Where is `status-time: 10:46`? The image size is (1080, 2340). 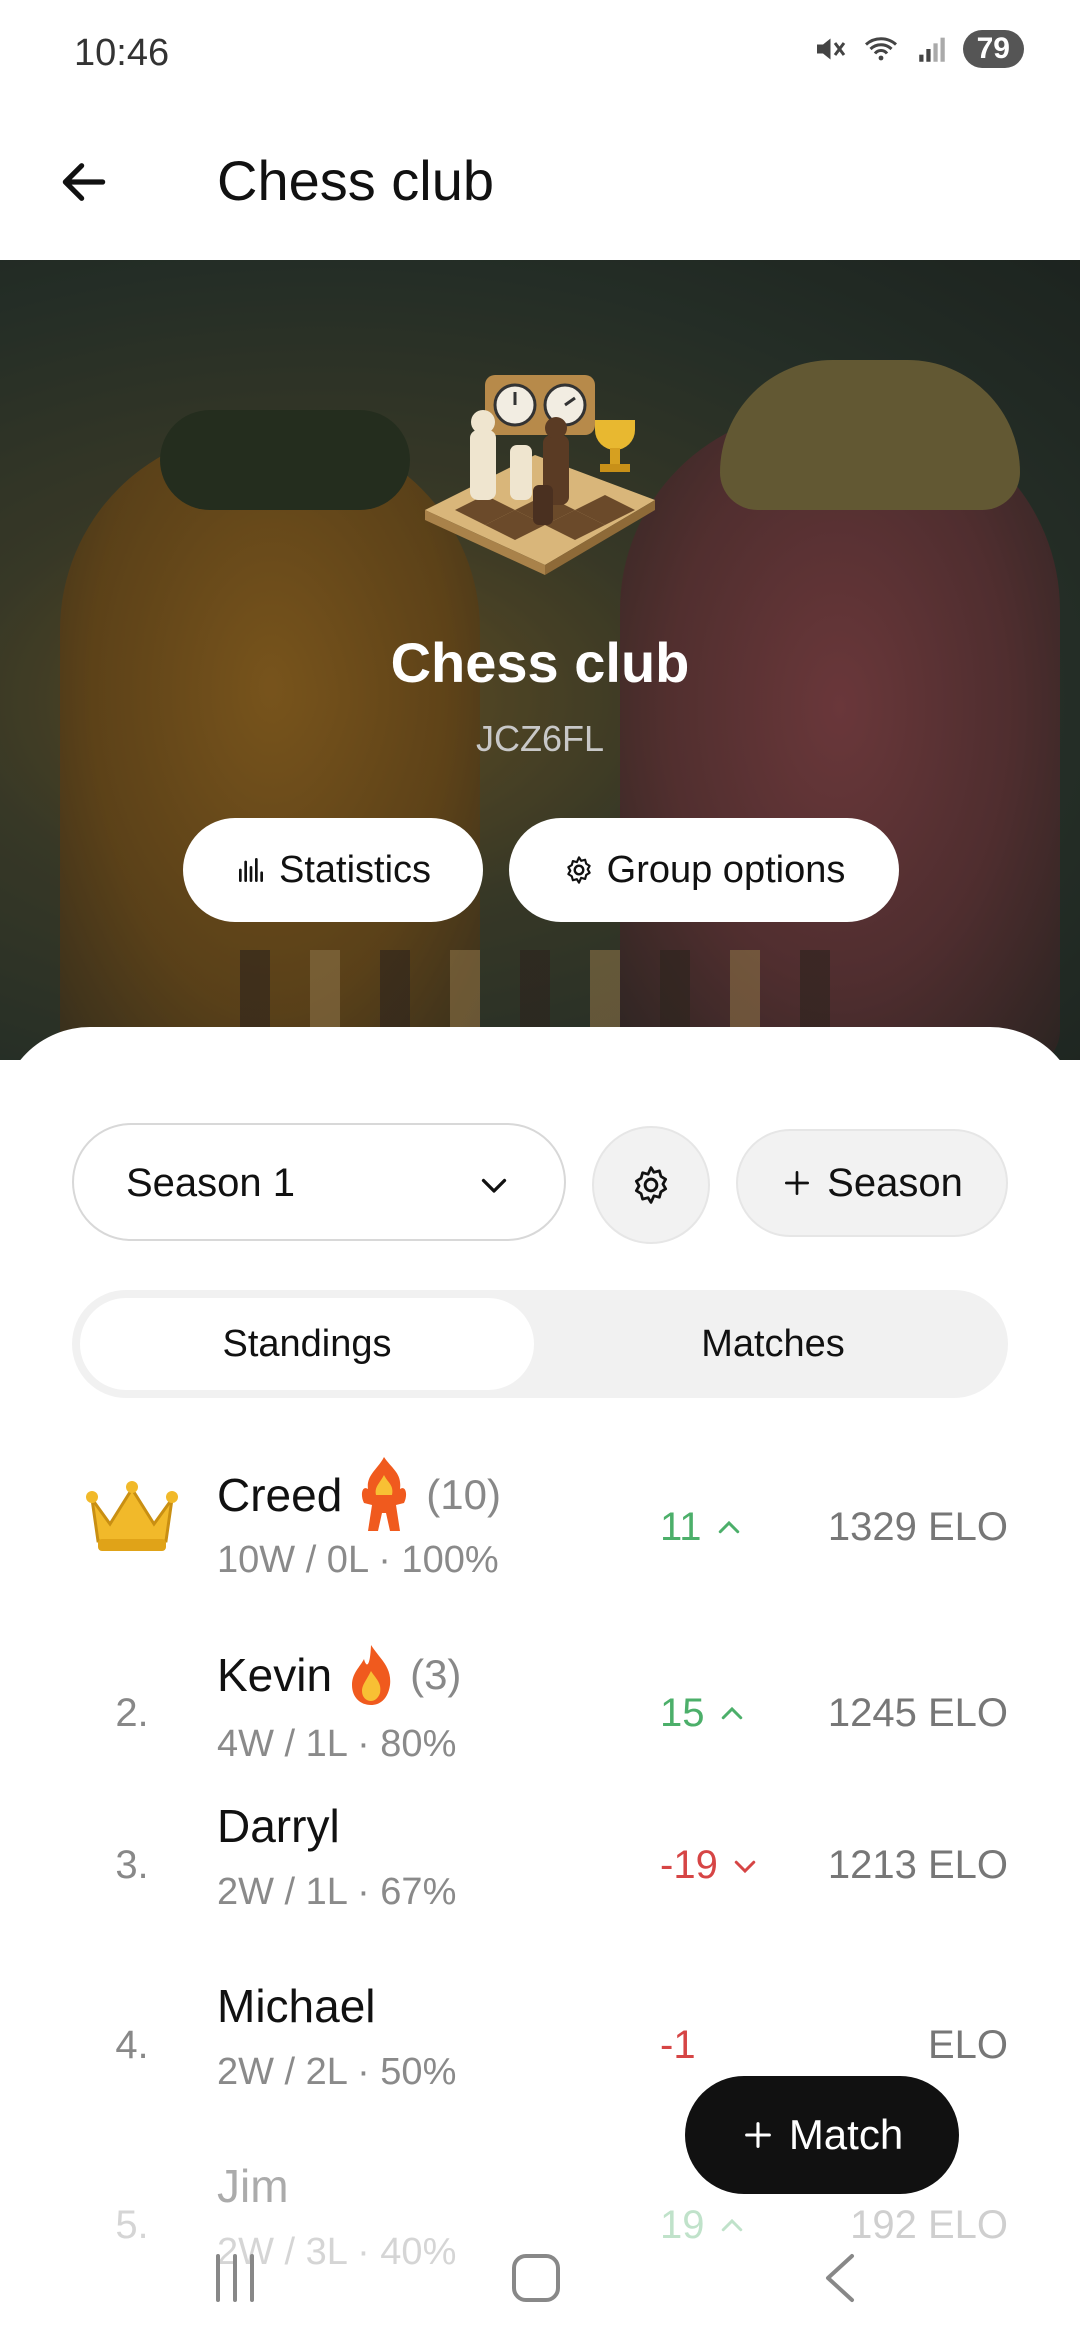
status-time: 10:46 is located at coordinates (122, 53).